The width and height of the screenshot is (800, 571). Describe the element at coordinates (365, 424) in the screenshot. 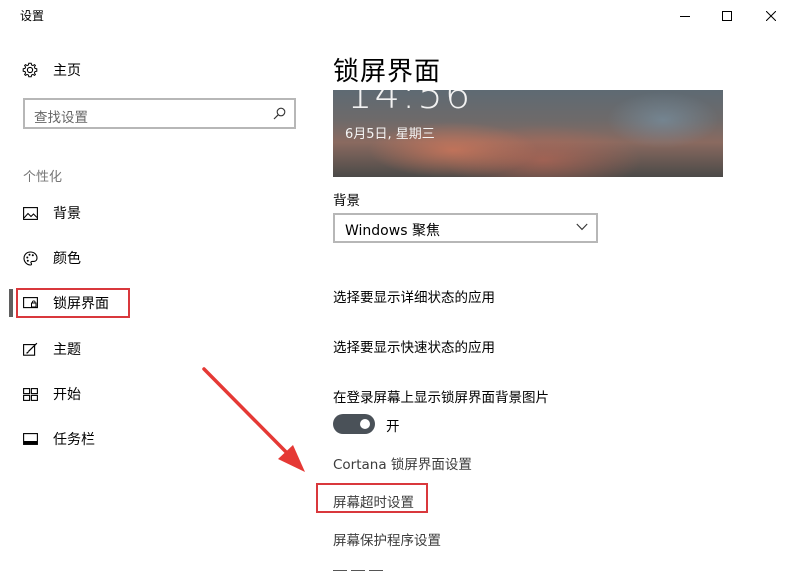

I see `toggle-knob` at that location.